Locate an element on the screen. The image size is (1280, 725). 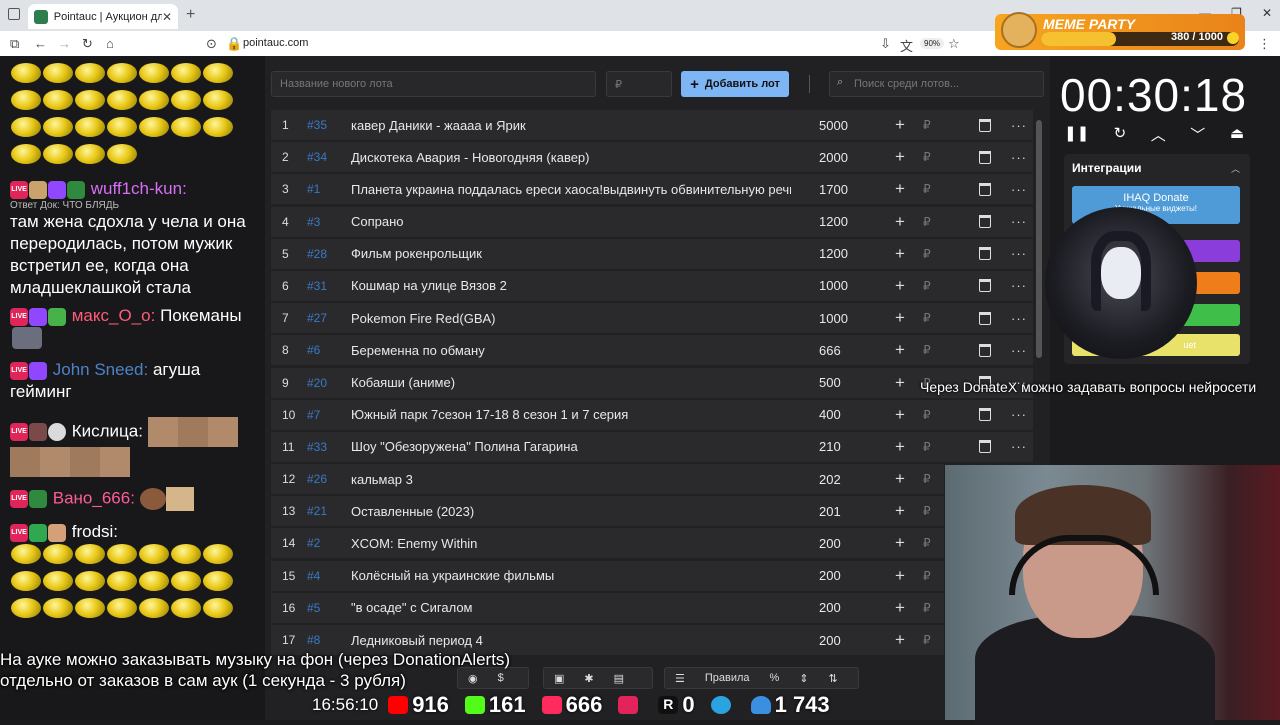
lot-row: 12 #26 кальмар 3 202 + ₽ is located at coordinates (607, 479).